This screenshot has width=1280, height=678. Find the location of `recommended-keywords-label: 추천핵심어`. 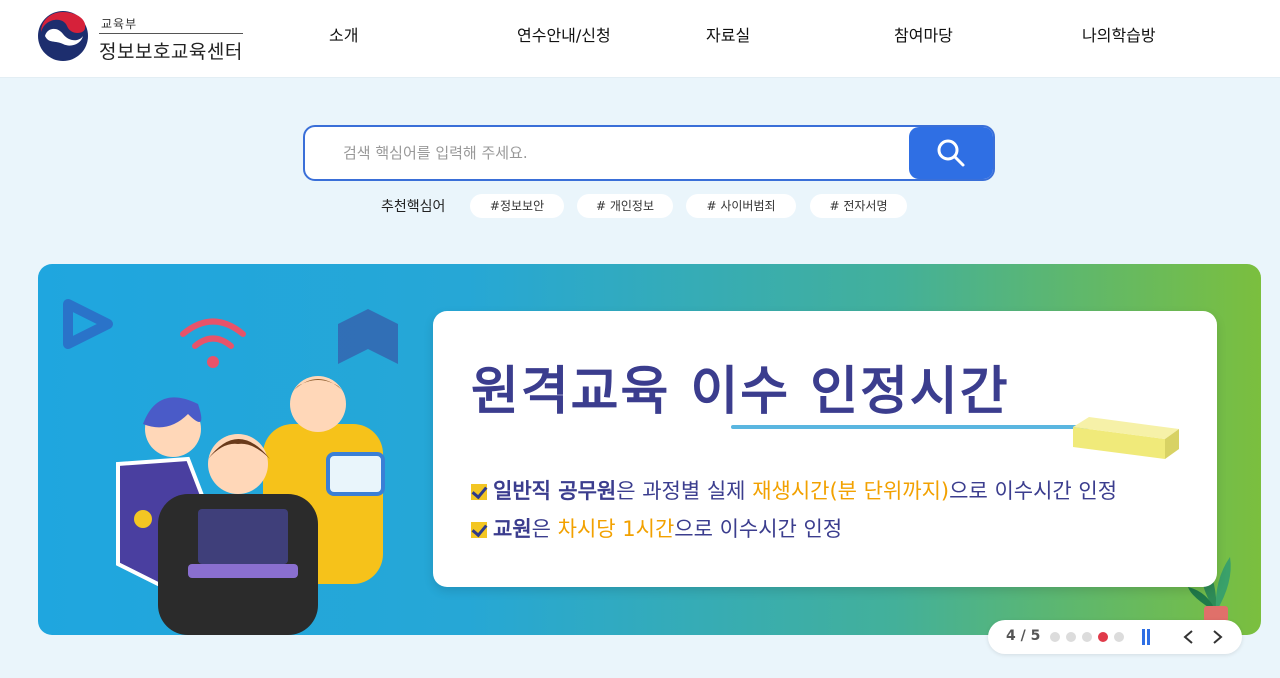

recommended-keywords-label: 추천핵심어 is located at coordinates (413, 207).